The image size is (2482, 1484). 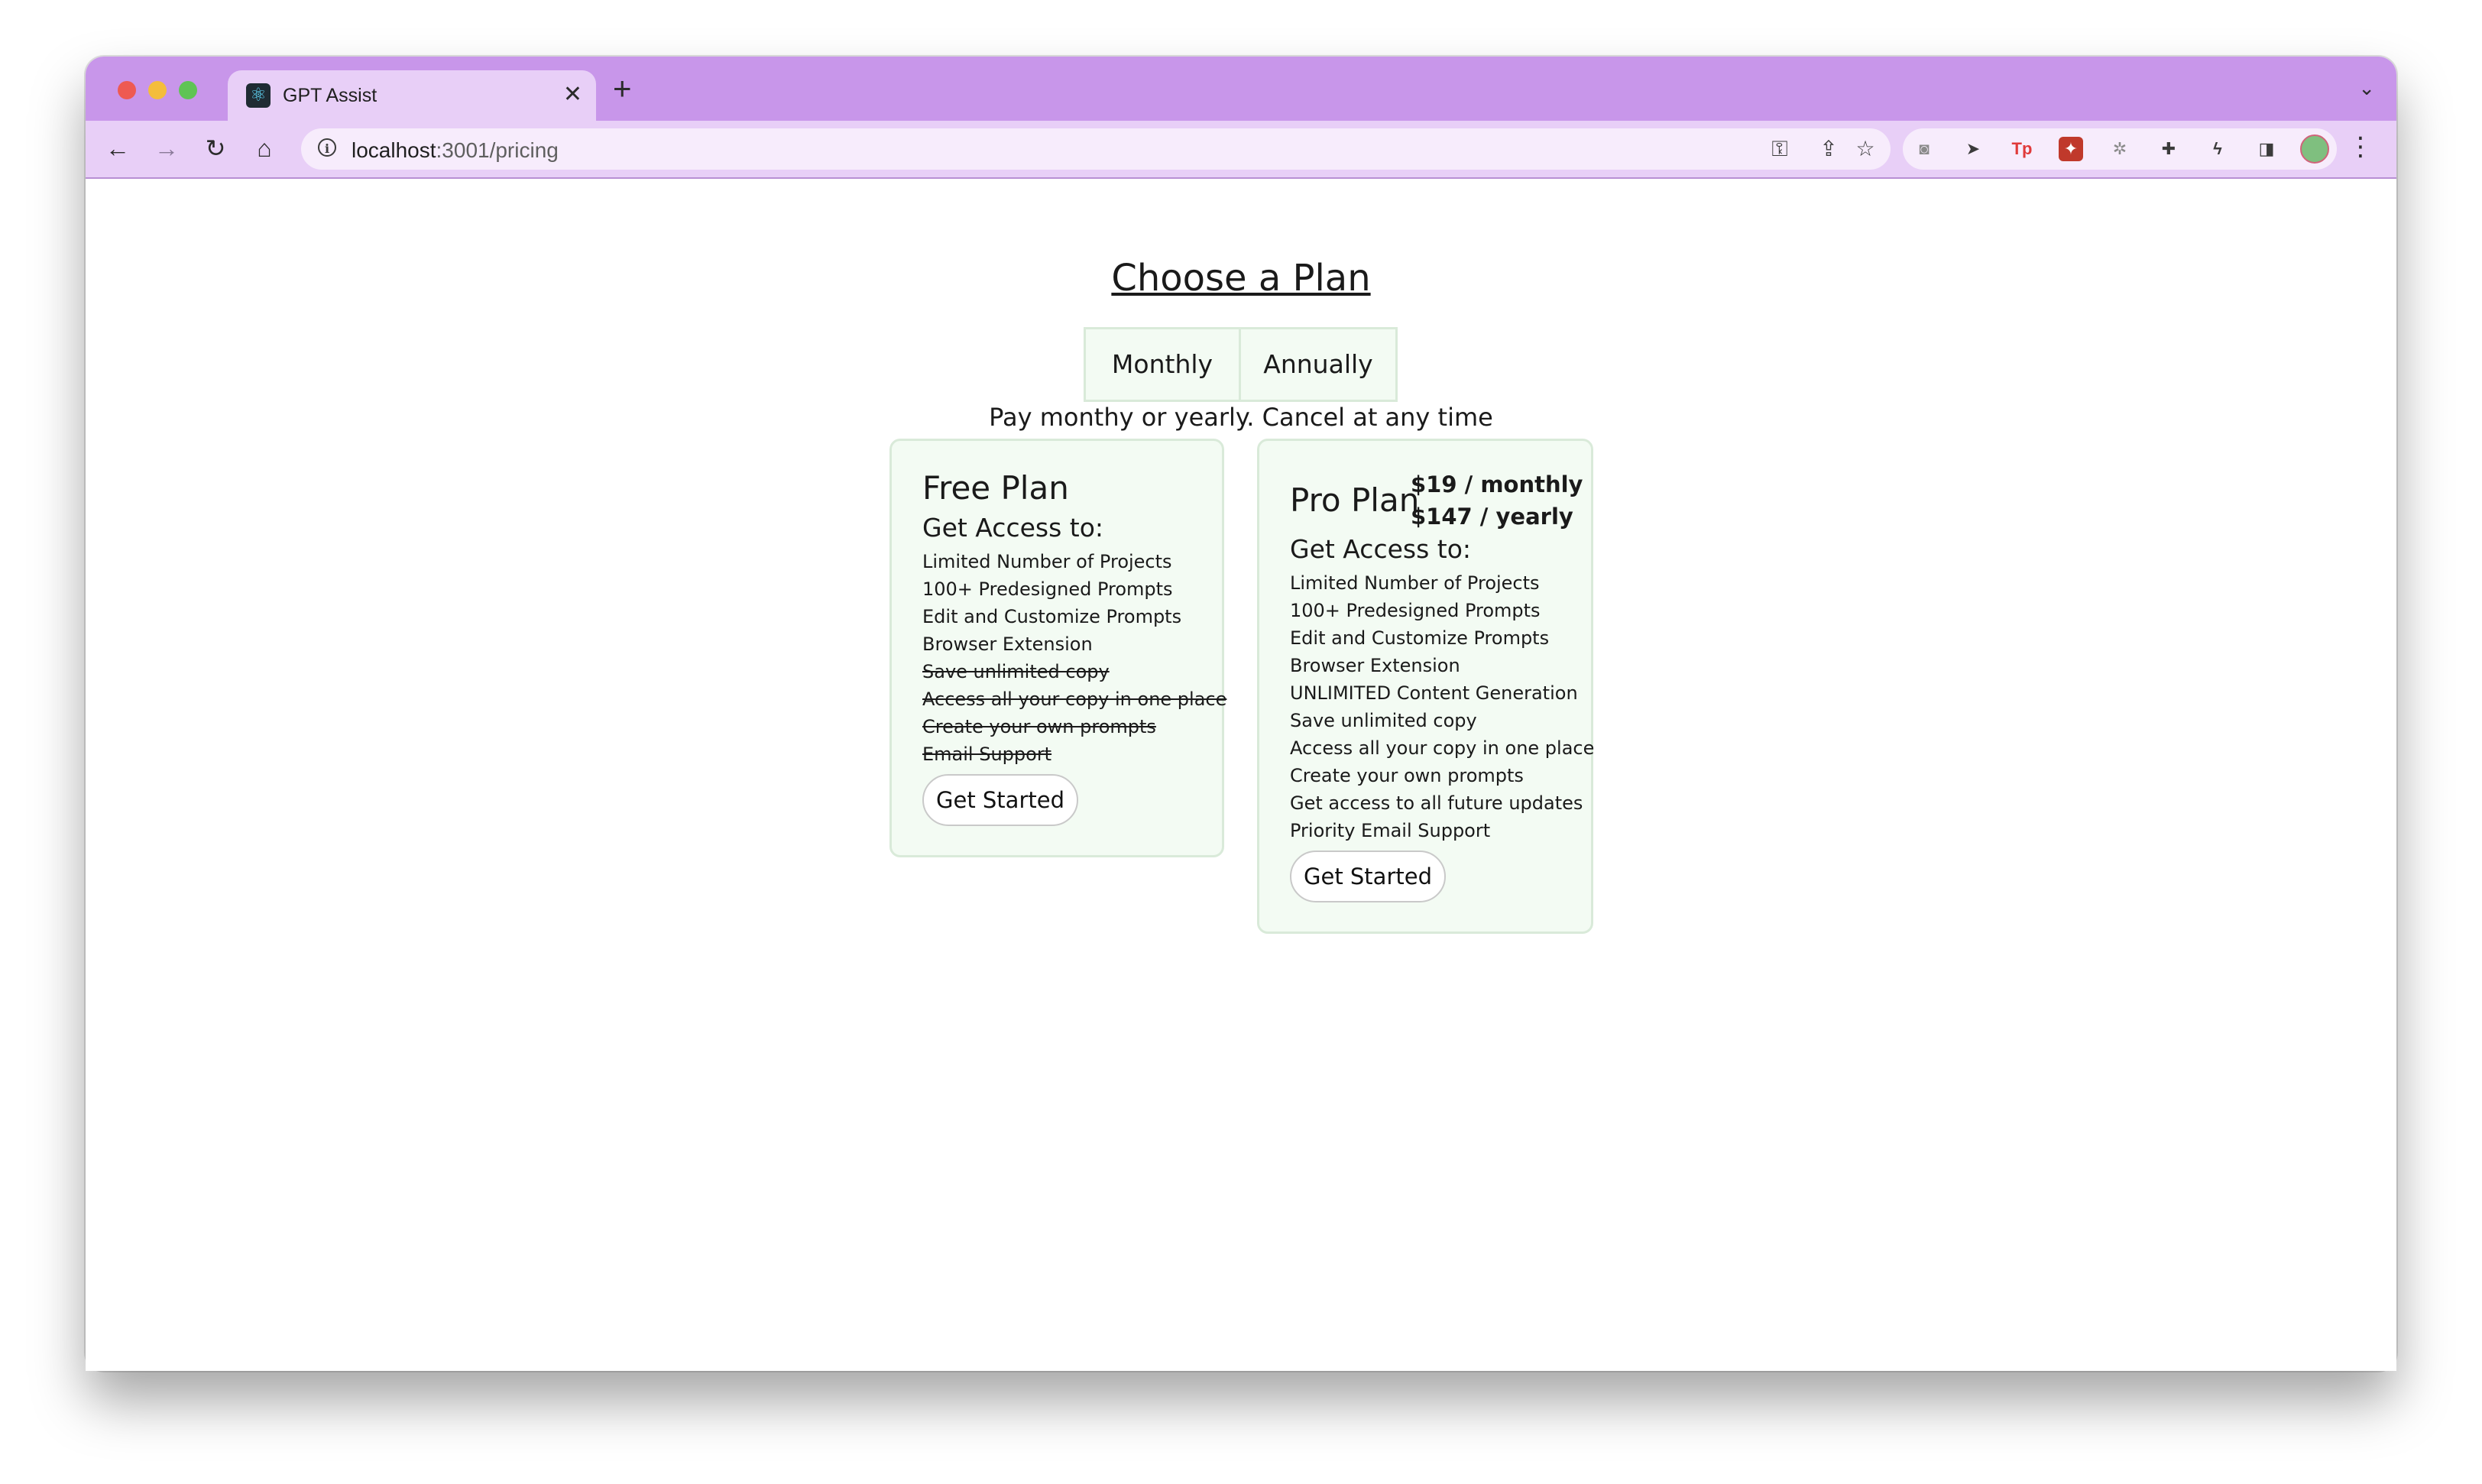 What do you see at coordinates (1497, 484) in the screenshot?
I see `price-monthly: $19 / monthly` at bounding box center [1497, 484].